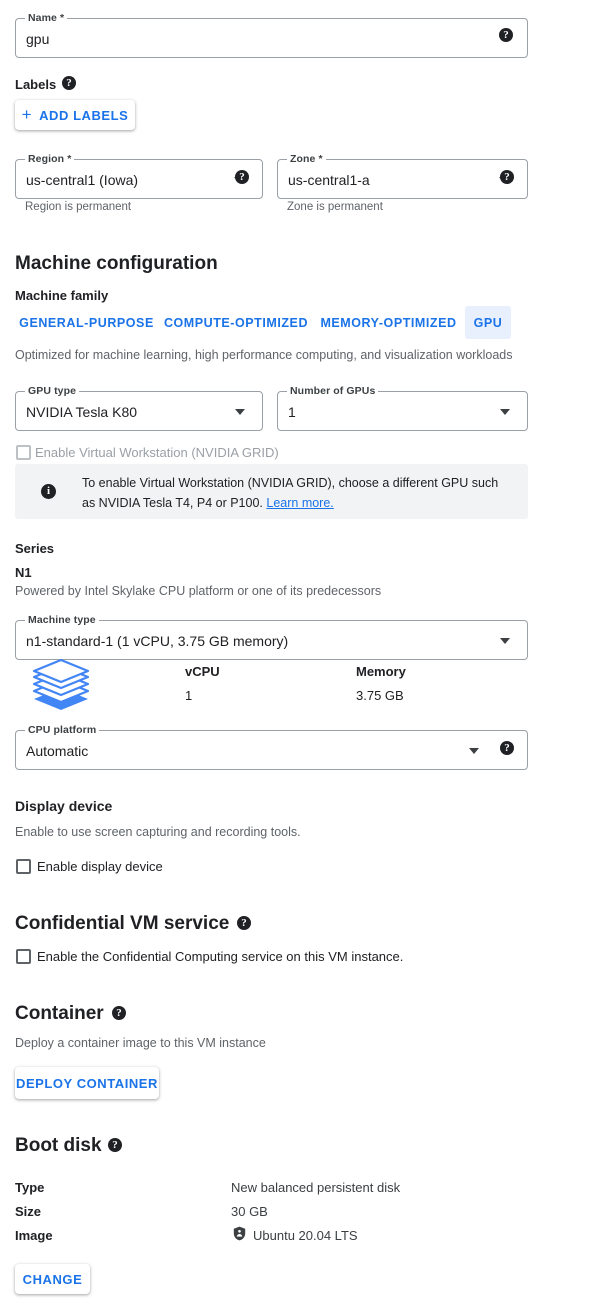 This screenshot has height=1316, width=601. Describe the element at coordinates (292, 412) in the screenshot. I see `number-of-gpus-value: 1` at that location.